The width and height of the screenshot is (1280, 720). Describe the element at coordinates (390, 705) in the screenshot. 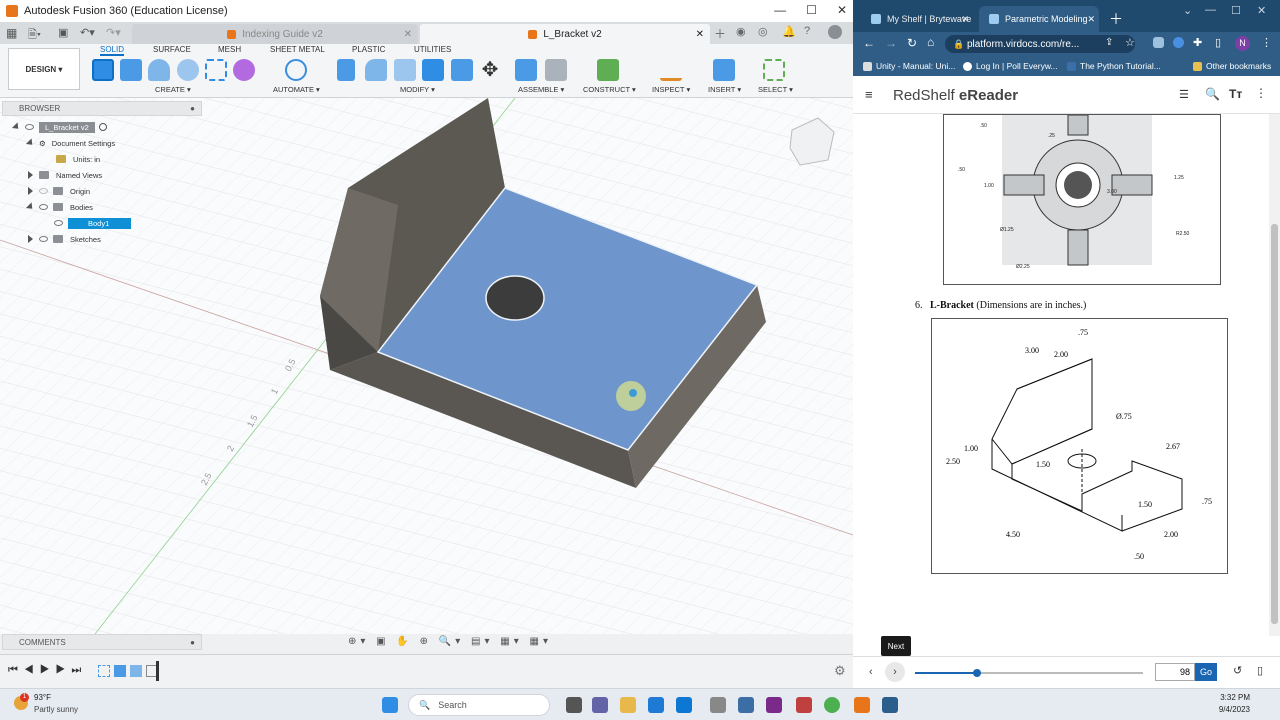

I see `start-icon` at that location.